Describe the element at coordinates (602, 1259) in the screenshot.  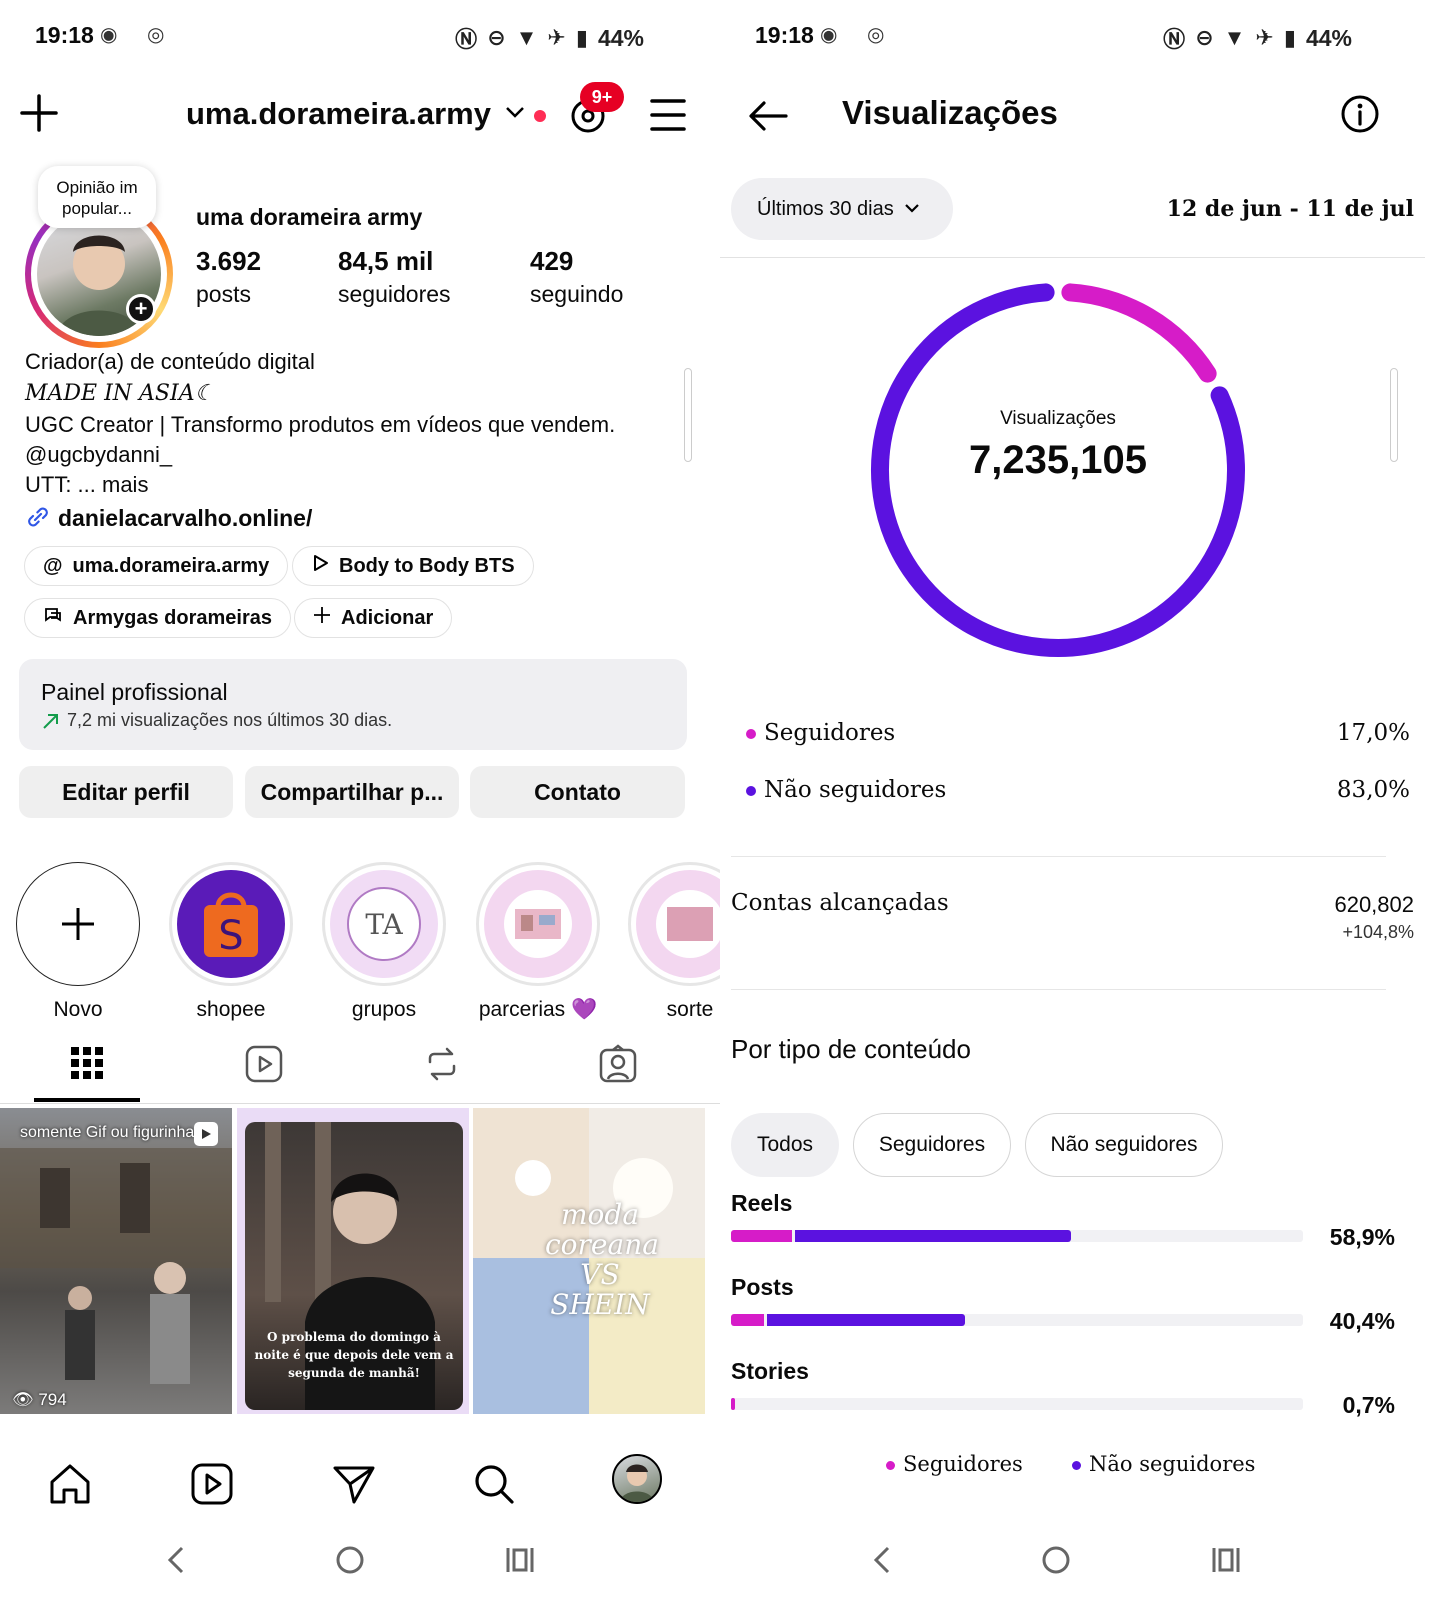
I see `post-caption: moda coreana VS SHEIN` at that location.